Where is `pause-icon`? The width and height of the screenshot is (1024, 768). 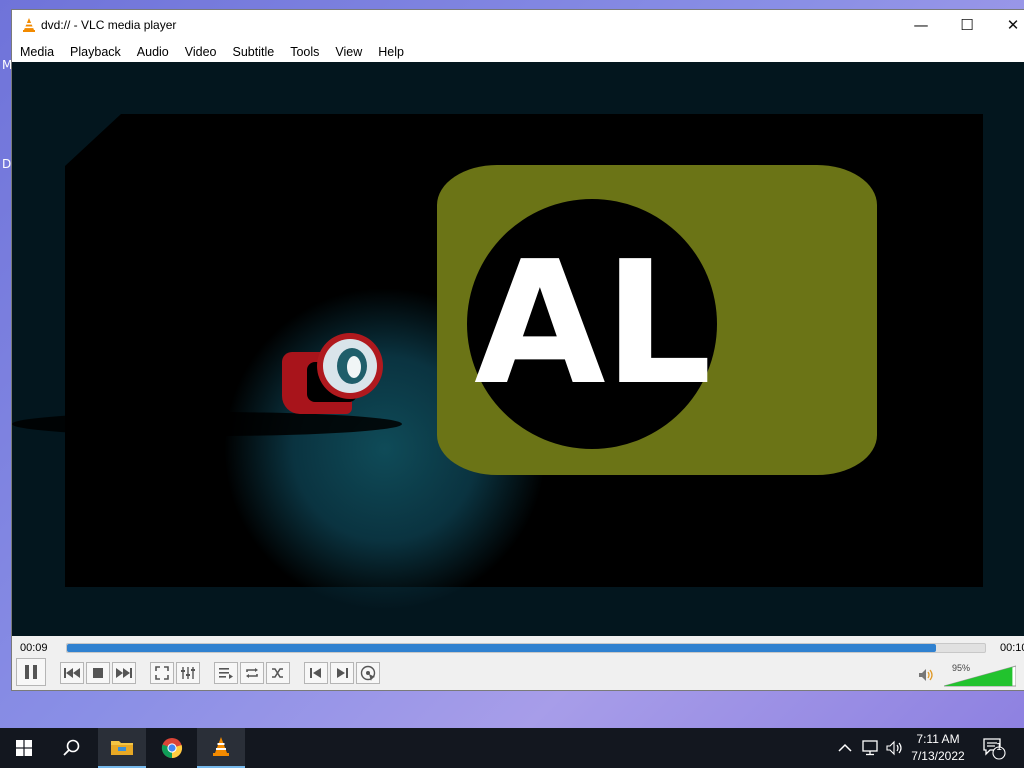 pause-icon is located at coordinates (31, 672).